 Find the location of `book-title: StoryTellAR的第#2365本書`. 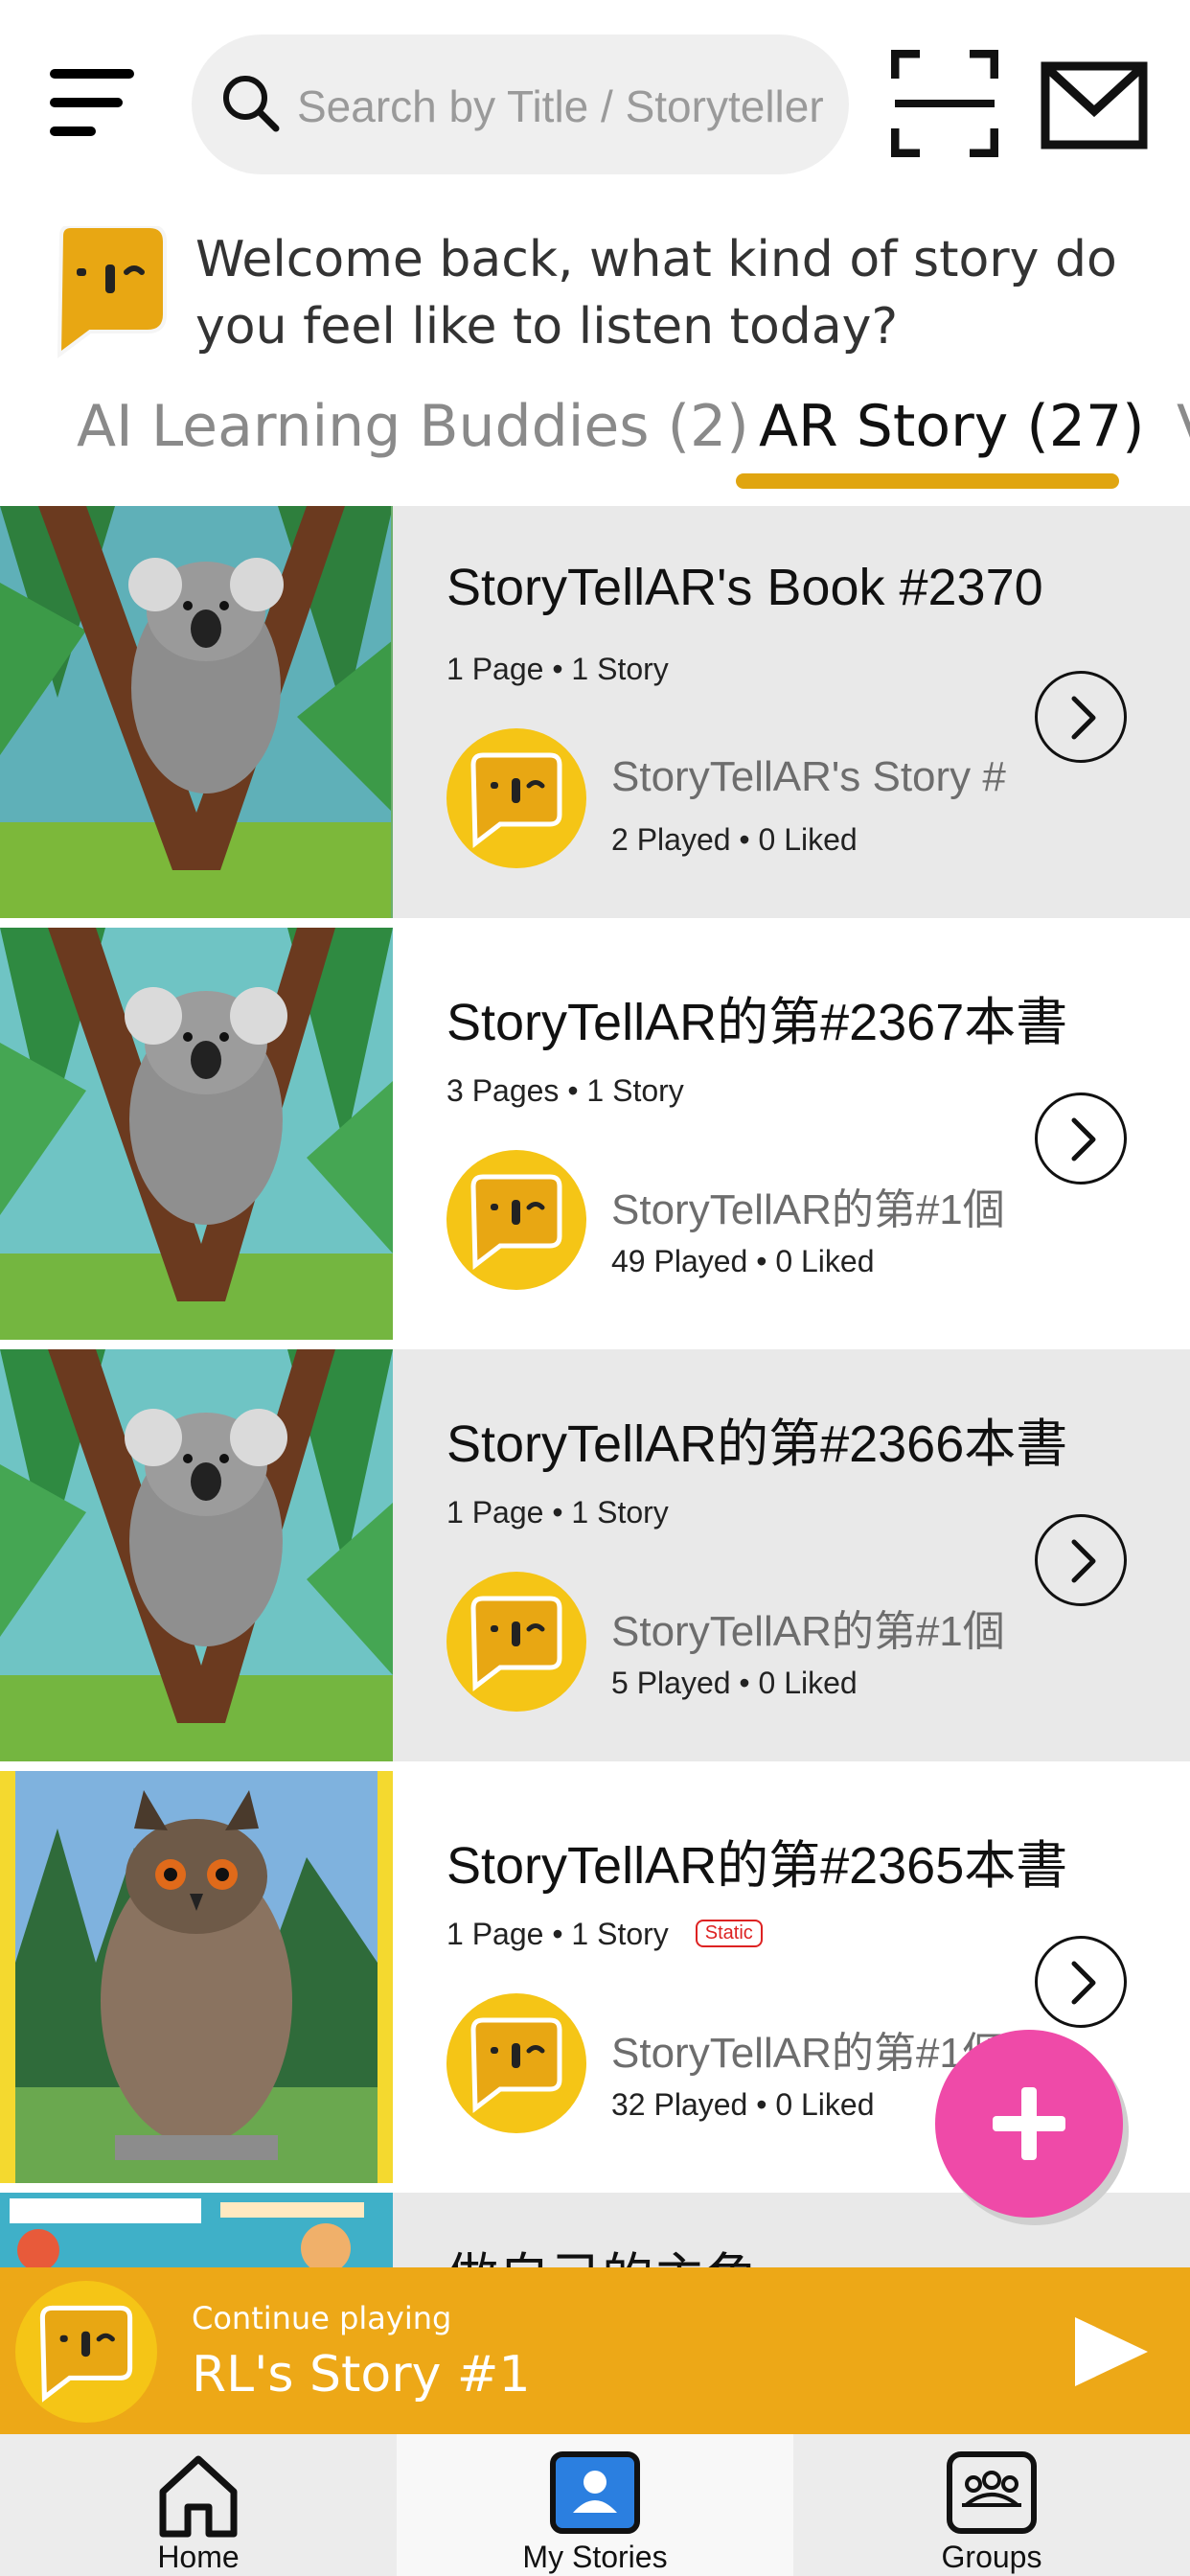

book-title: StoryTellAR的第#2365本書 is located at coordinates (757, 1866).